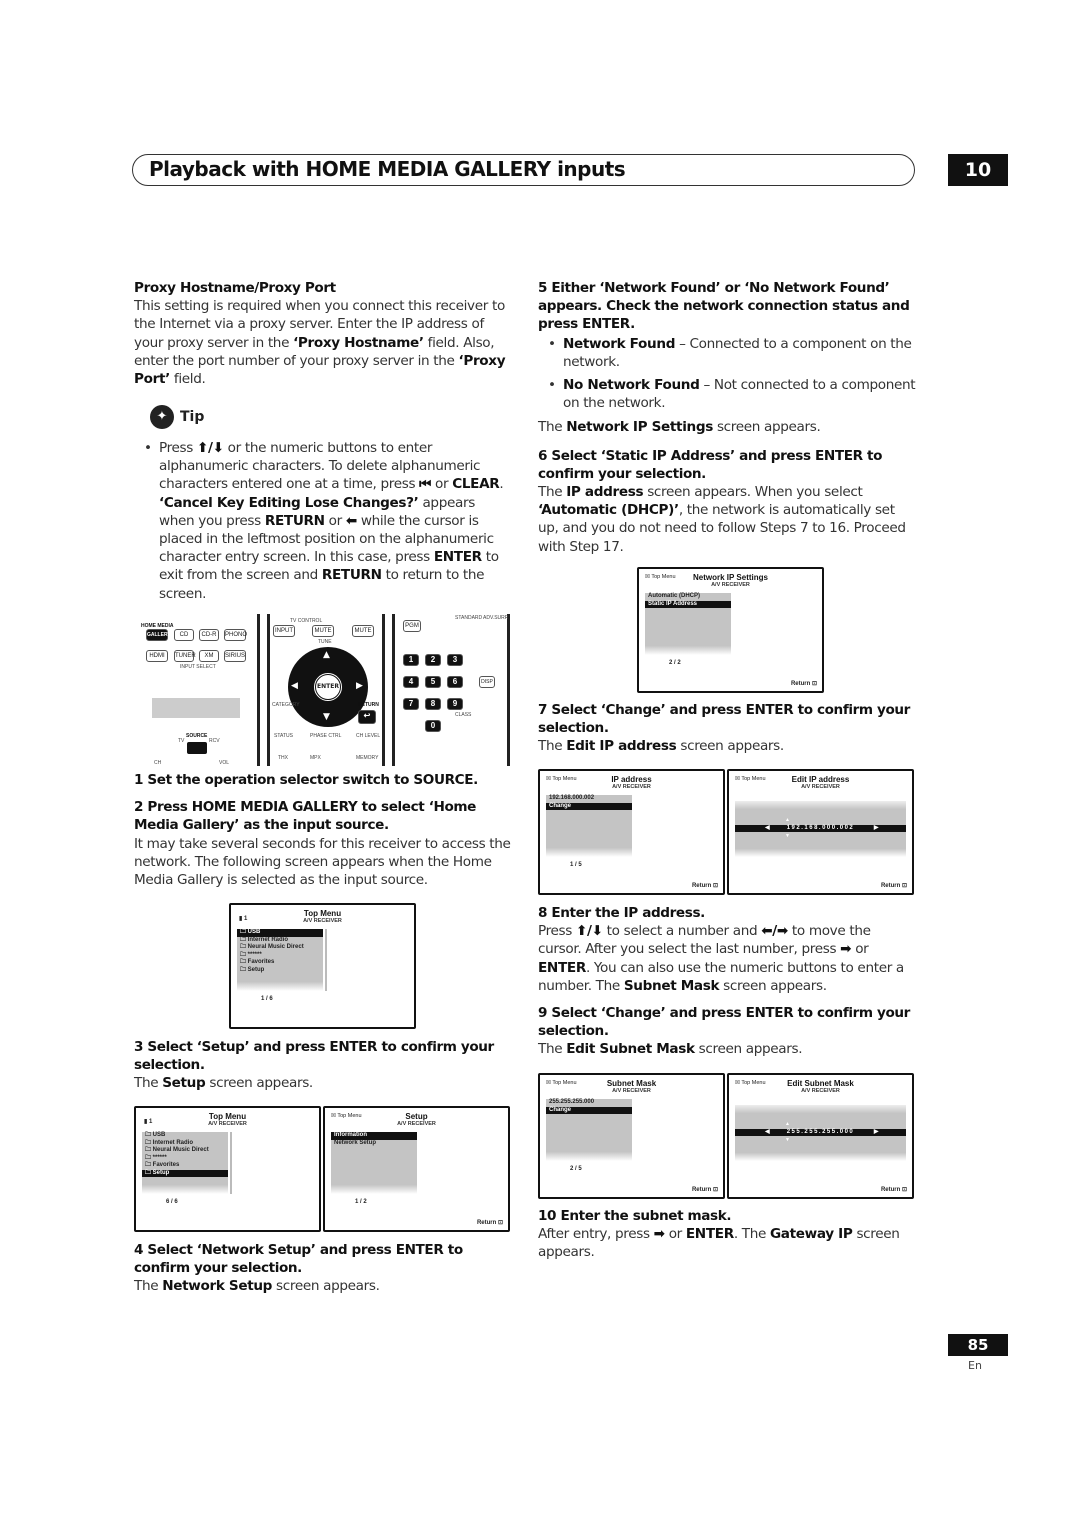  What do you see at coordinates (621, 746) in the screenshot?
I see `emphasis-text: Edit IP address` at bounding box center [621, 746].